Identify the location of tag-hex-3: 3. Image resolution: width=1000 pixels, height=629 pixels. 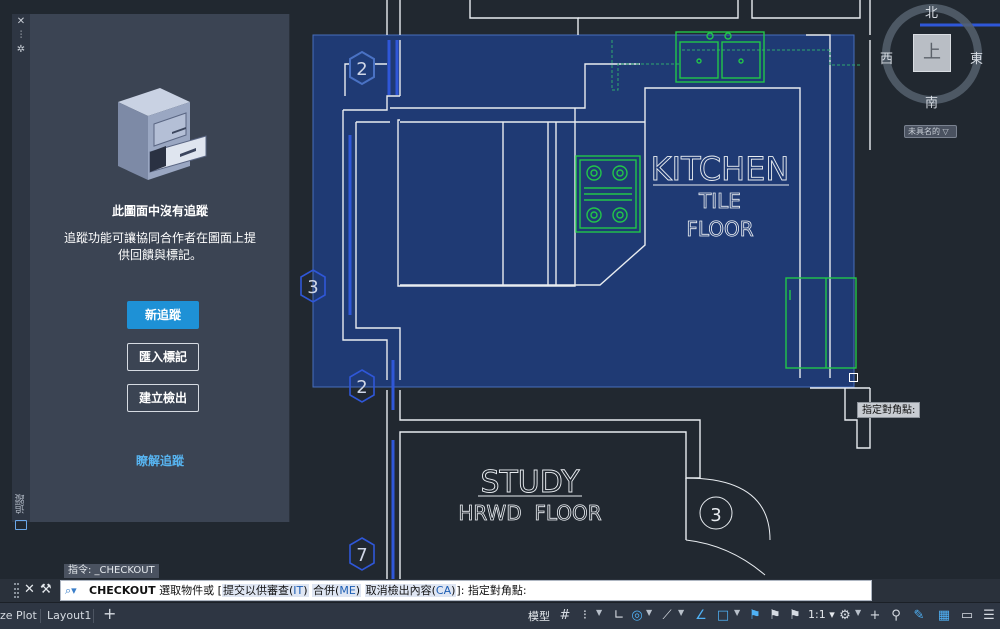
(312, 287).